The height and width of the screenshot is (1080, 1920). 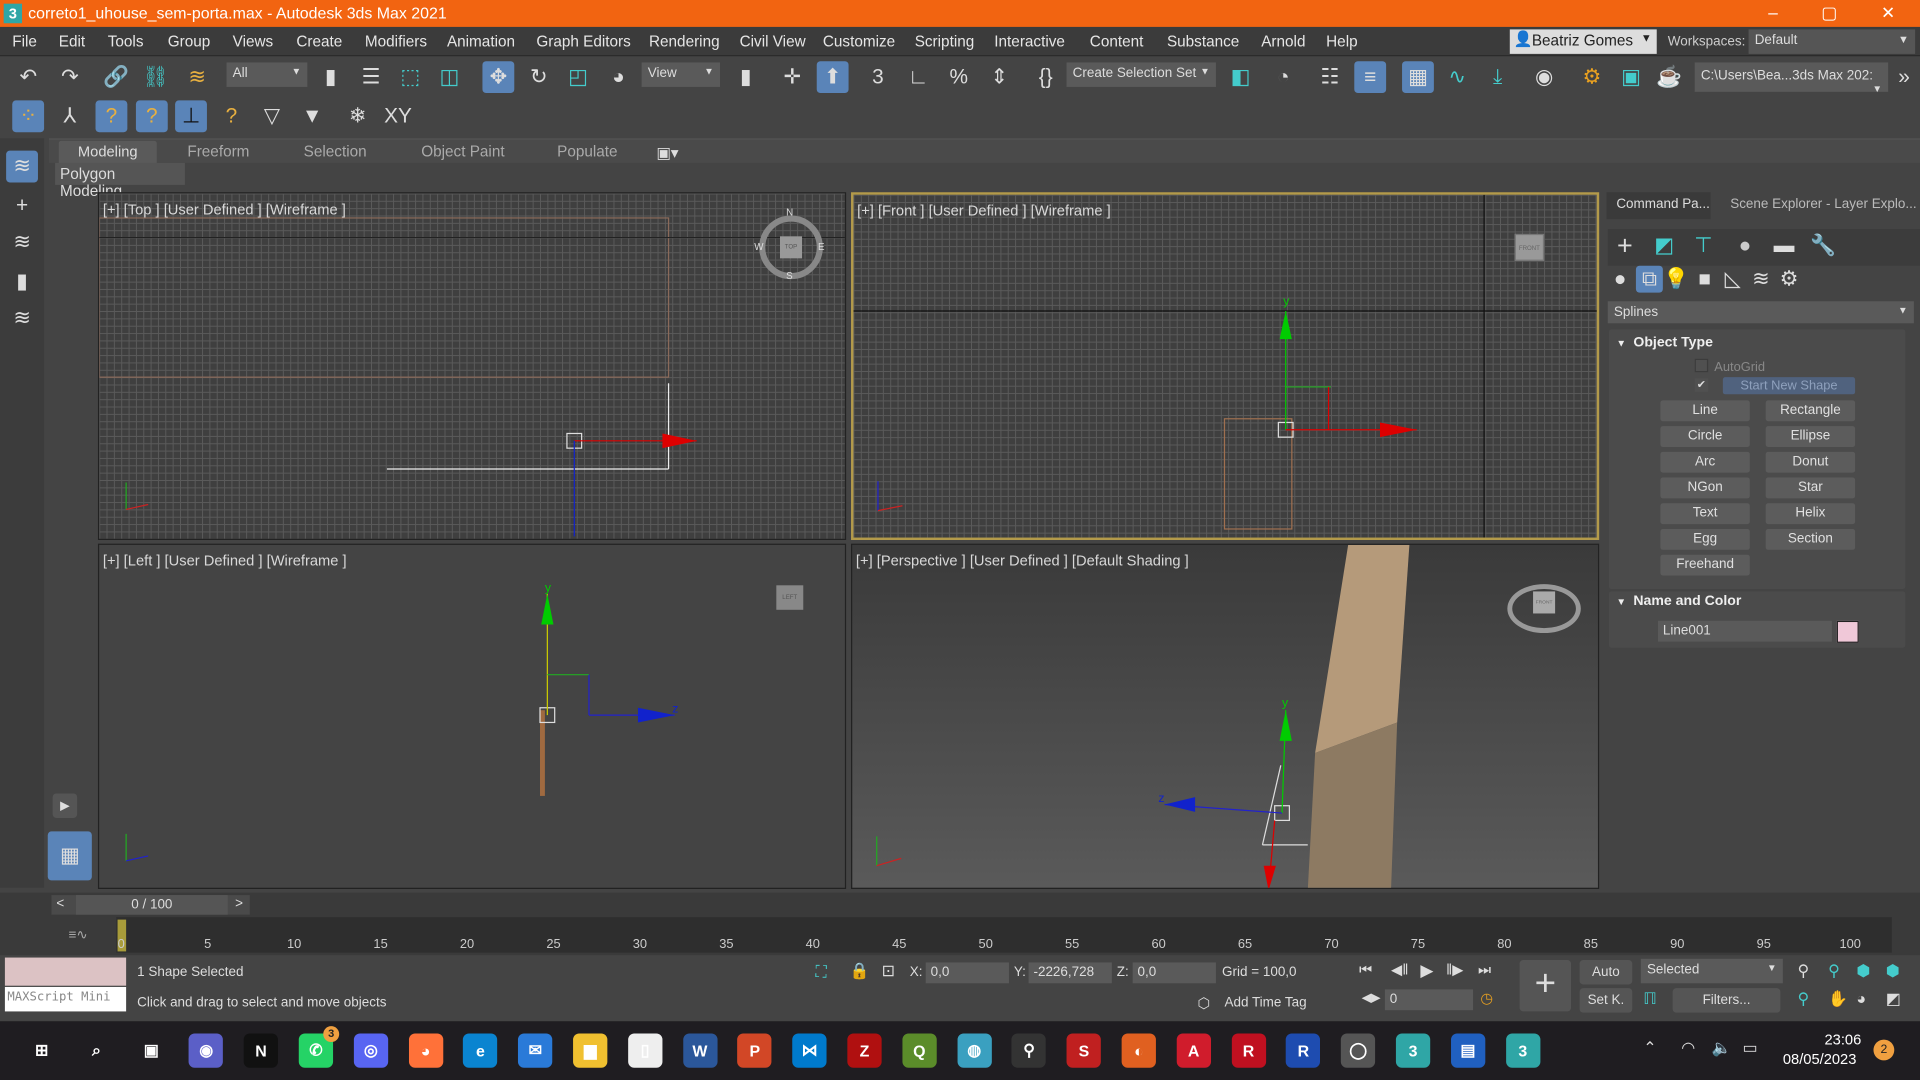 I want to click on auto-key-button: Auto, so click(x=1606, y=972).